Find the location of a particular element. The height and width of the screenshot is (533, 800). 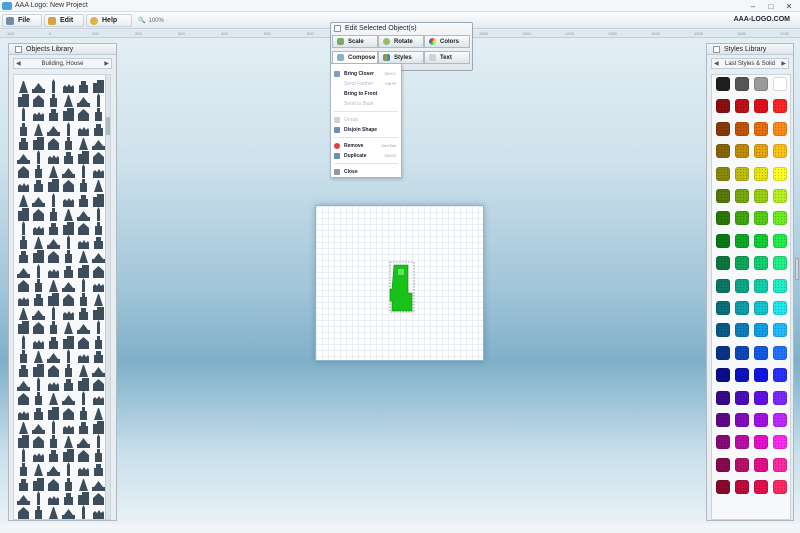

panel-resize-handle is located at coordinates (797, 269).